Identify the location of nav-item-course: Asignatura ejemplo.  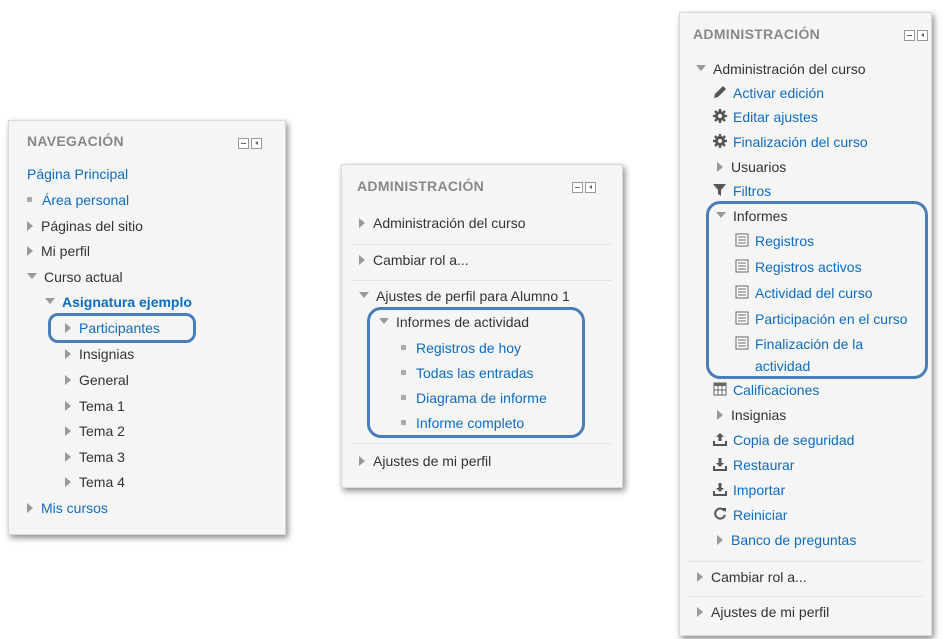
(118, 302).